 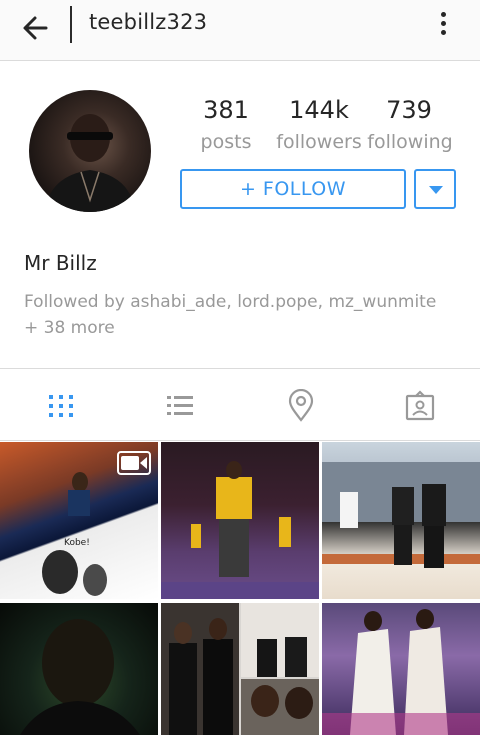 I want to click on arrow-left-icon, so click(x=36, y=28).